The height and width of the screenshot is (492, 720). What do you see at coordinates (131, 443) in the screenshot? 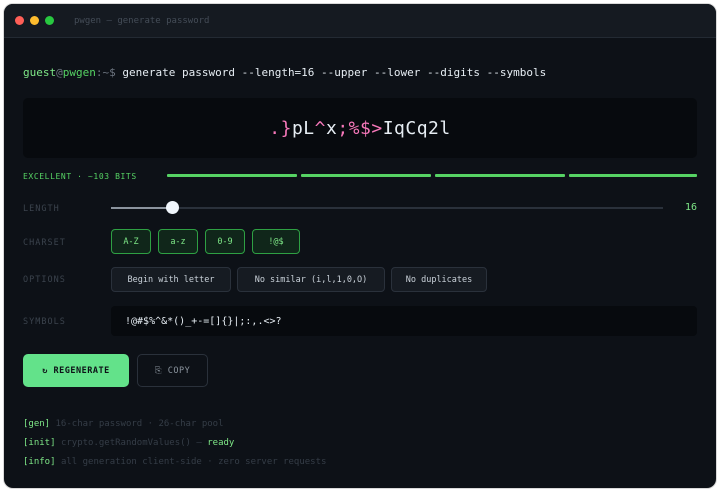
I see `log-text: crypto.getRandomValues() —` at bounding box center [131, 443].